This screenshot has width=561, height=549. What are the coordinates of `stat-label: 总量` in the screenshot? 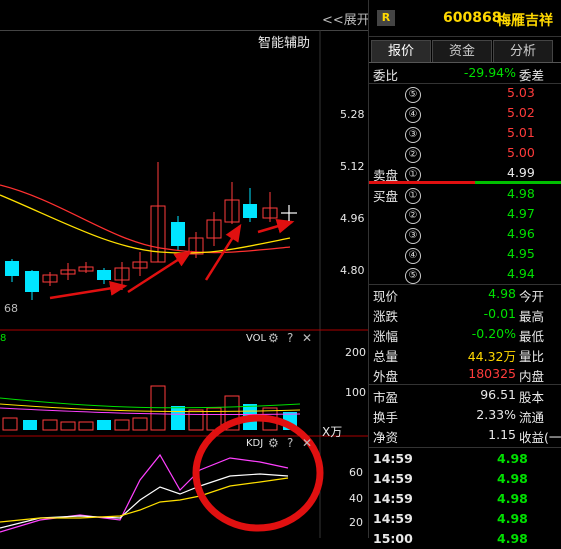 It's located at (386, 356).